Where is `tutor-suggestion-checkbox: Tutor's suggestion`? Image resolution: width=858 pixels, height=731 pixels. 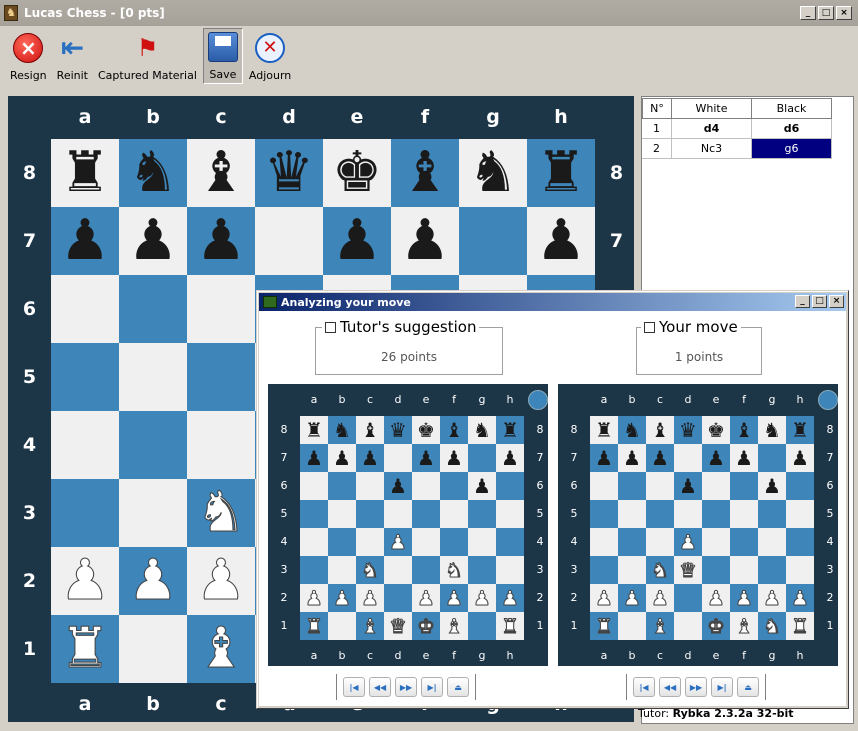
tutor-suggestion-checkbox: Tutor's suggestion is located at coordinates (401, 327).